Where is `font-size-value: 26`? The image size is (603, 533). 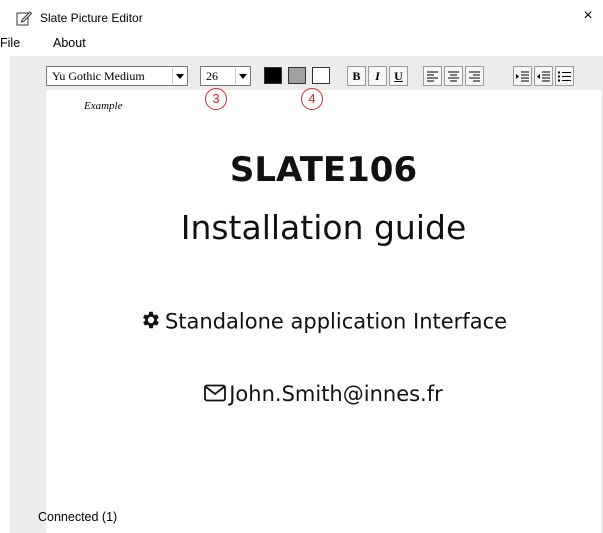
font-size-value: 26 is located at coordinates (212, 76).